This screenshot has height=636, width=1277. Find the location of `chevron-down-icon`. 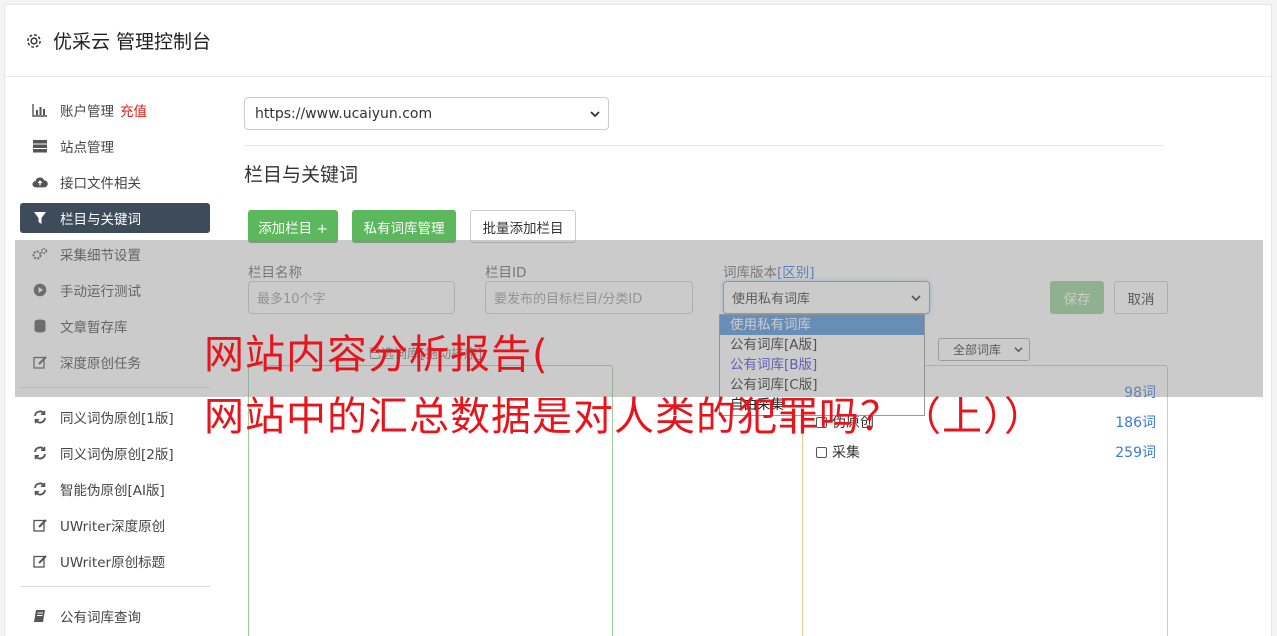

chevron-down-icon is located at coordinates (595, 113).